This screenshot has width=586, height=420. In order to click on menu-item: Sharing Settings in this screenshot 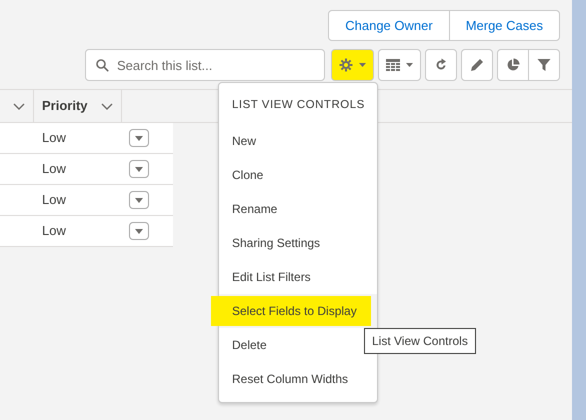, I will do `click(276, 243)`.